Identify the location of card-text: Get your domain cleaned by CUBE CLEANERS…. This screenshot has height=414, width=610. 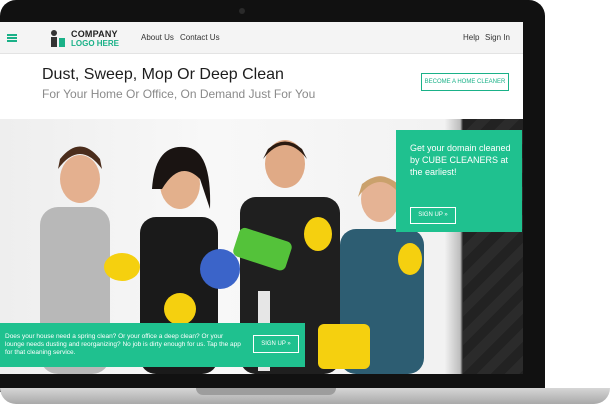
(460, 160).